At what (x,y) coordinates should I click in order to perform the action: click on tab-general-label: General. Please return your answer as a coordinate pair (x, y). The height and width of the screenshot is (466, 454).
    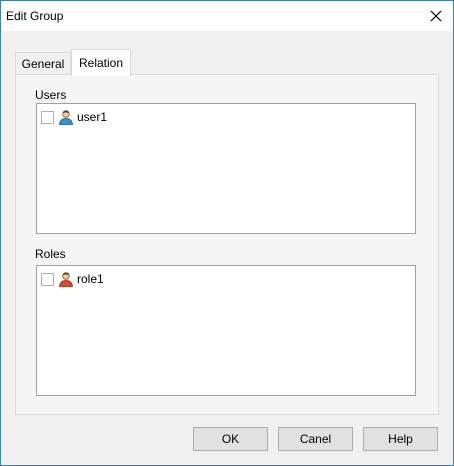
    Looking at the image, I should click on (43, 63).